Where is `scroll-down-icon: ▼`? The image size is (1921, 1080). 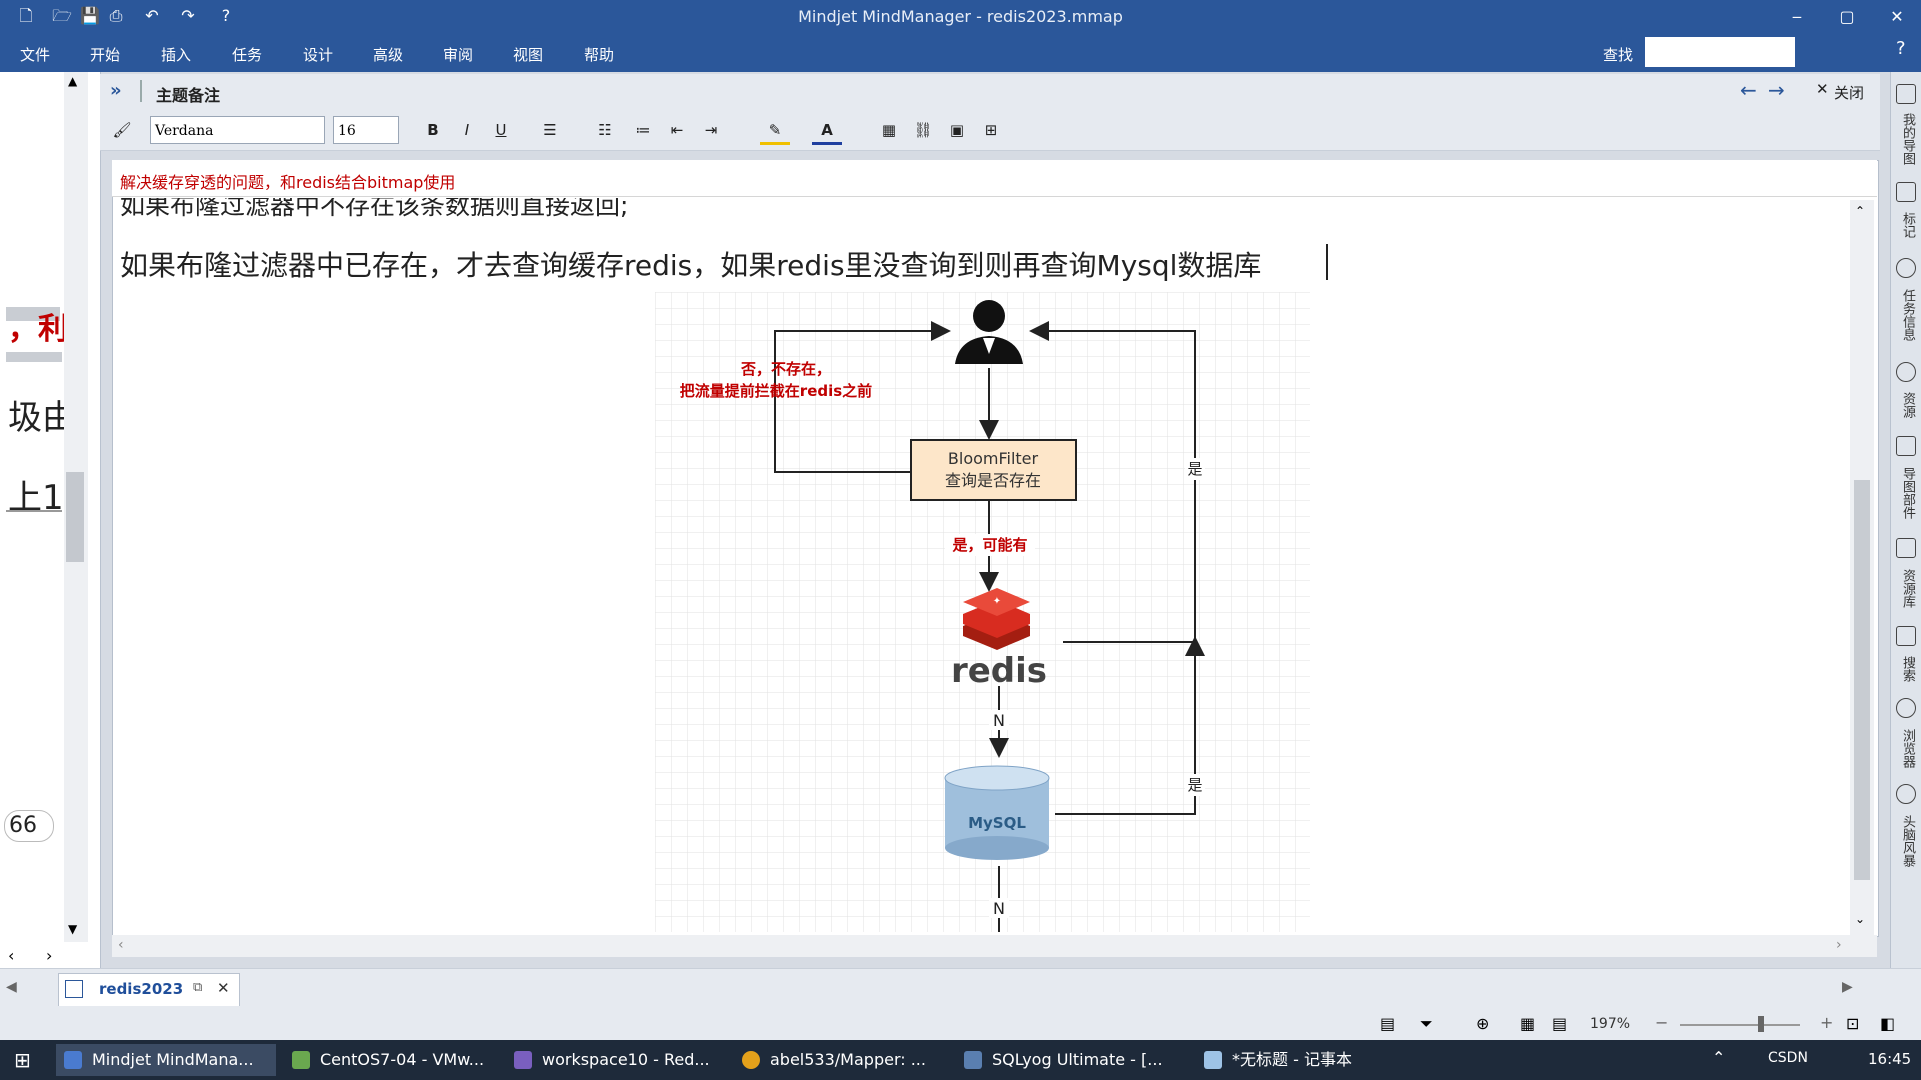 scroll-down-icon: ▼ is located at coordinates (72, 929).